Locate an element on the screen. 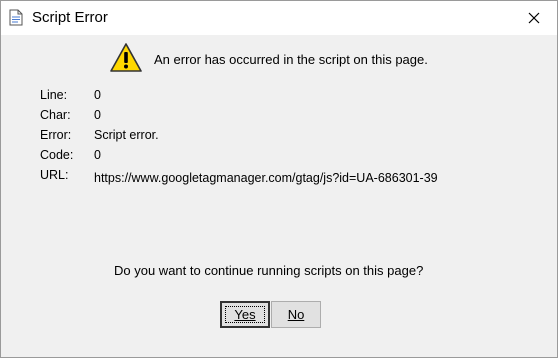 The width and height of the screenshot is (558, 358). detail-label: URL: is located at coordinates (54, 175).